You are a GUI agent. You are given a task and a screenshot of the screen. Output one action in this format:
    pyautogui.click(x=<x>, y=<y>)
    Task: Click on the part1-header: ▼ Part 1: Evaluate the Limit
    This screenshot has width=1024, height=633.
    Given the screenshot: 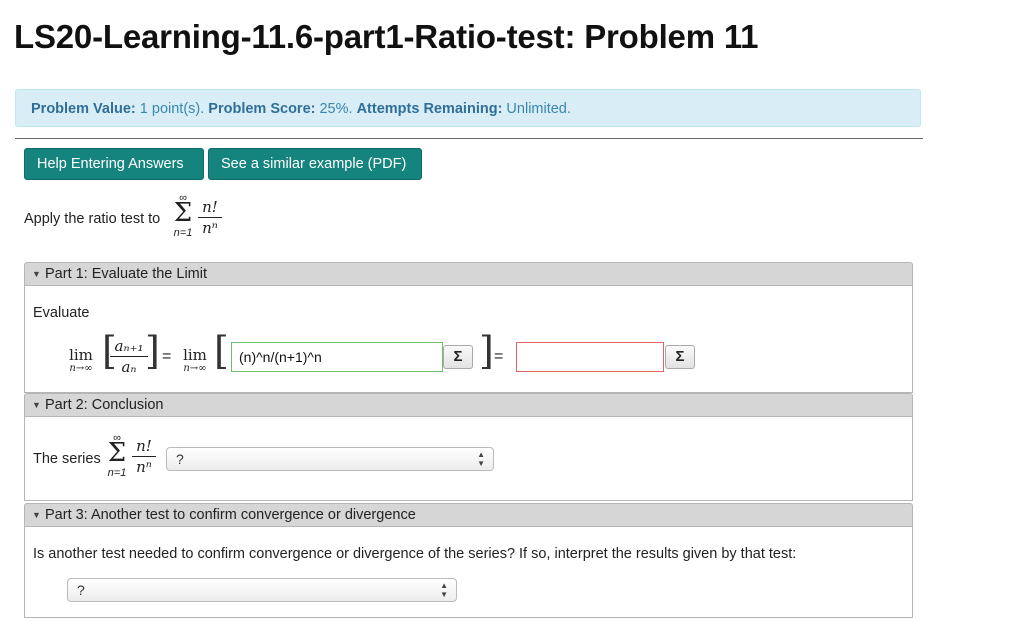 What is the action you would take?
    pyautogui.click(x=468, y=274)
    